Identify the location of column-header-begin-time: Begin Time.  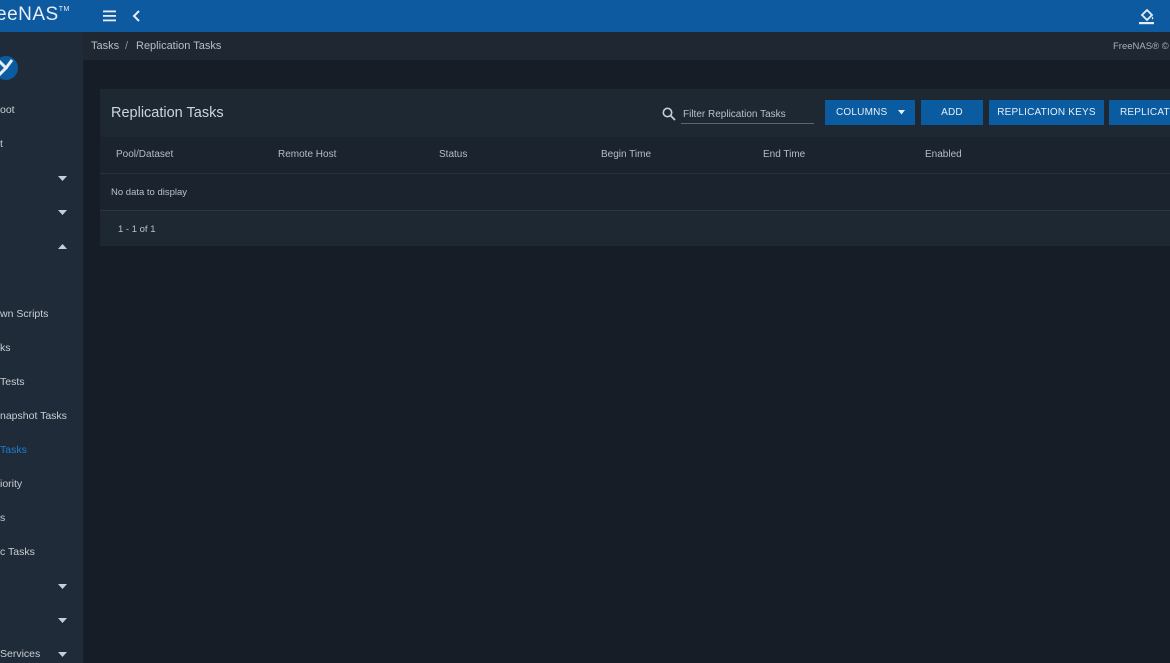
(626, 154).